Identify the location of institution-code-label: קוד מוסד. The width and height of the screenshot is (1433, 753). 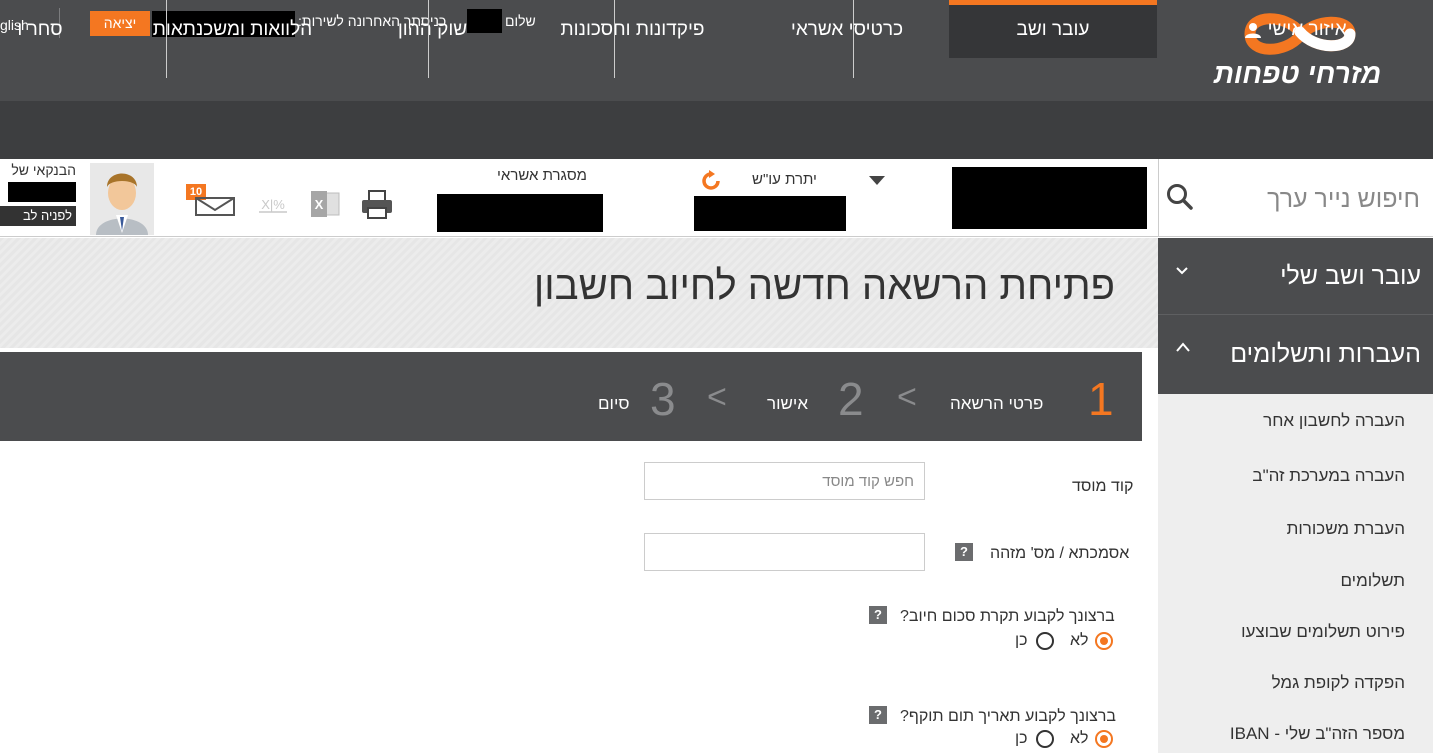
(1103, 486).